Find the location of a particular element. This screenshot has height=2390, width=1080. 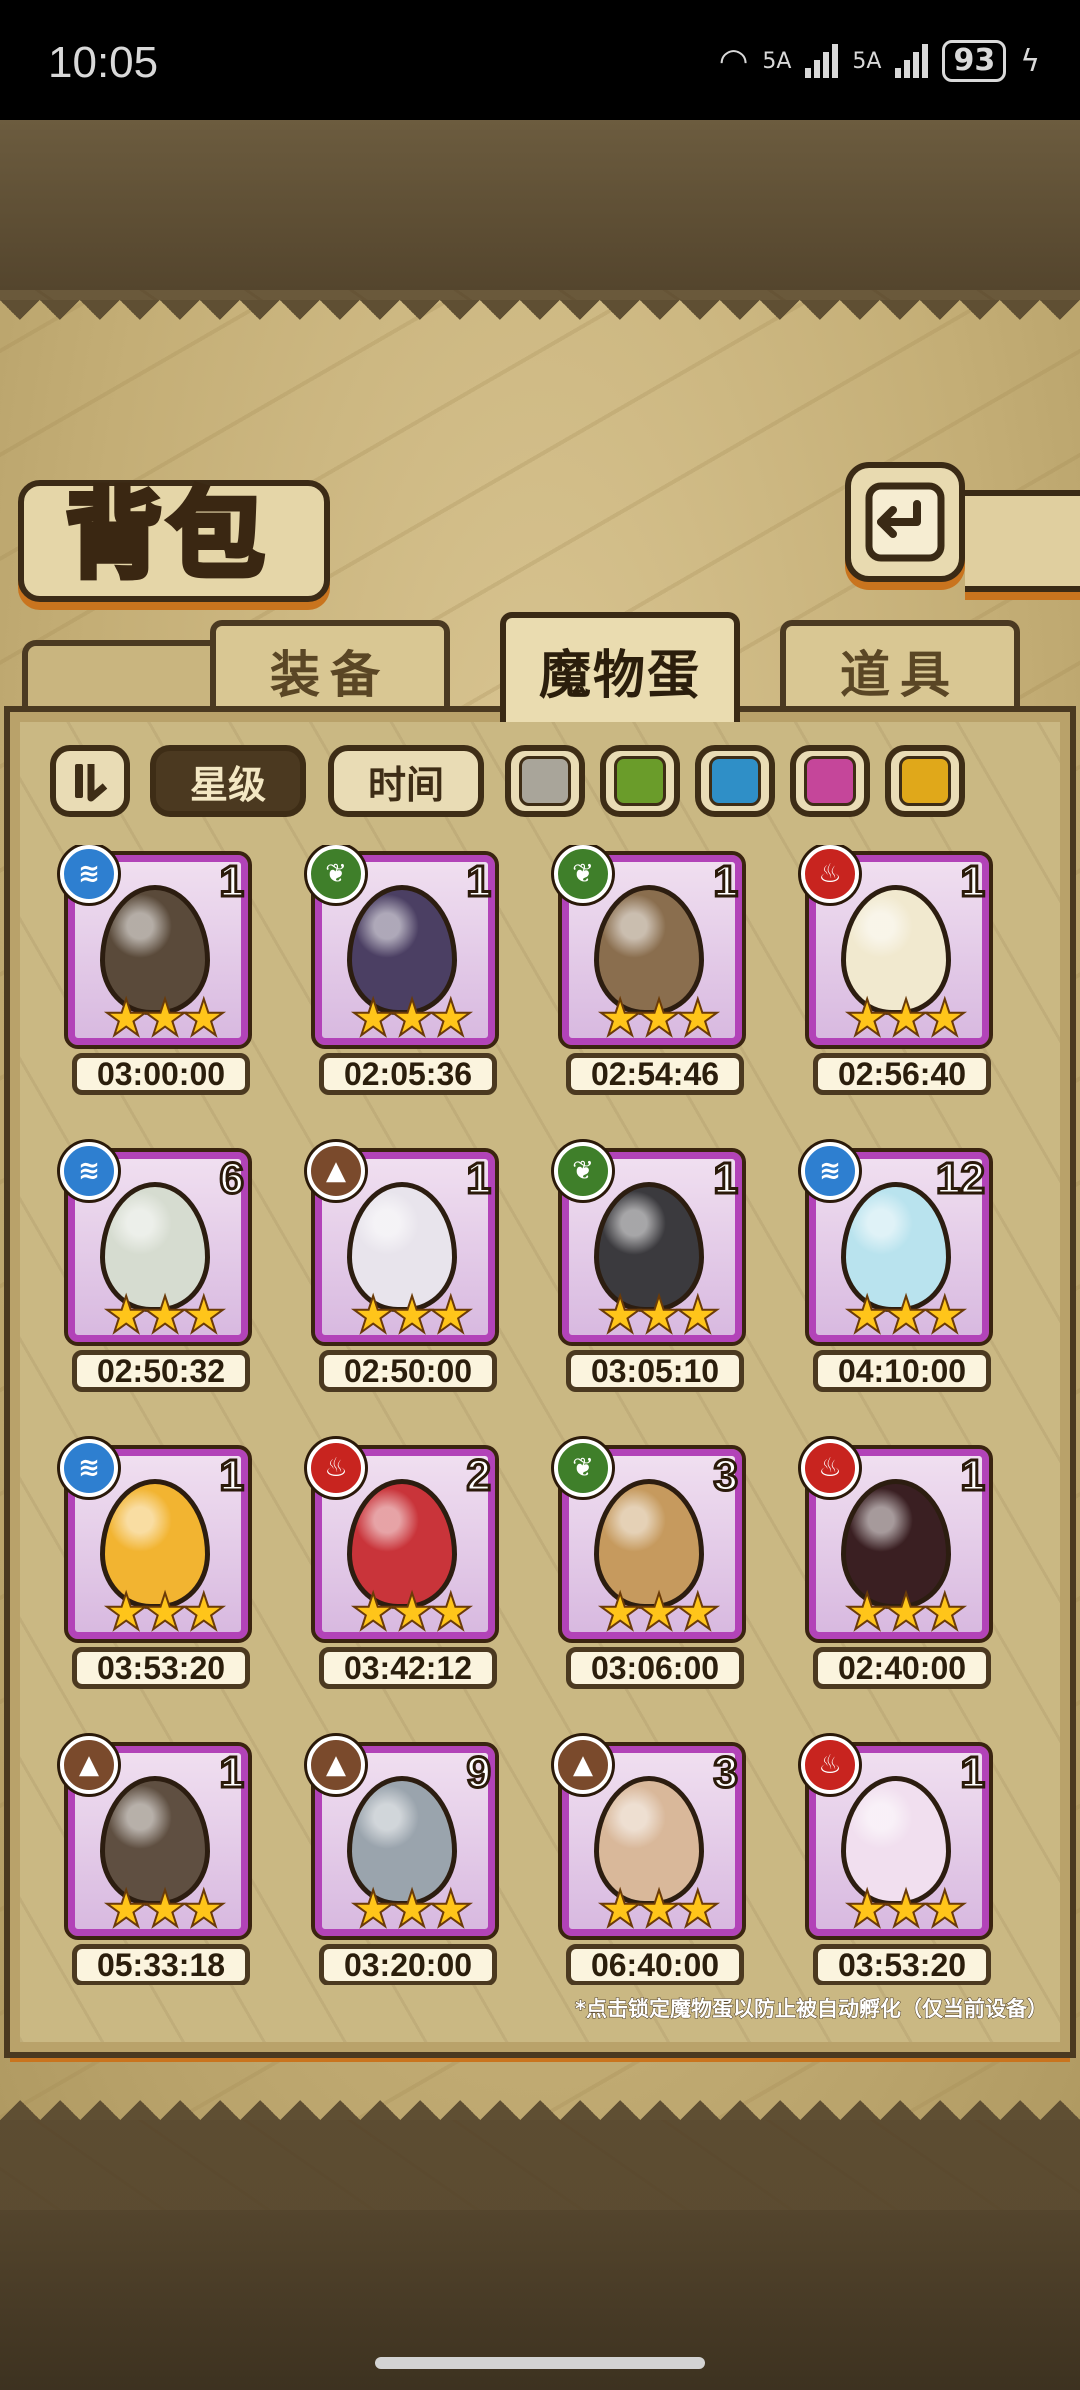

status-icons: ◠ 5A 5A 93 ϟ is located at coordinates (879, 61).